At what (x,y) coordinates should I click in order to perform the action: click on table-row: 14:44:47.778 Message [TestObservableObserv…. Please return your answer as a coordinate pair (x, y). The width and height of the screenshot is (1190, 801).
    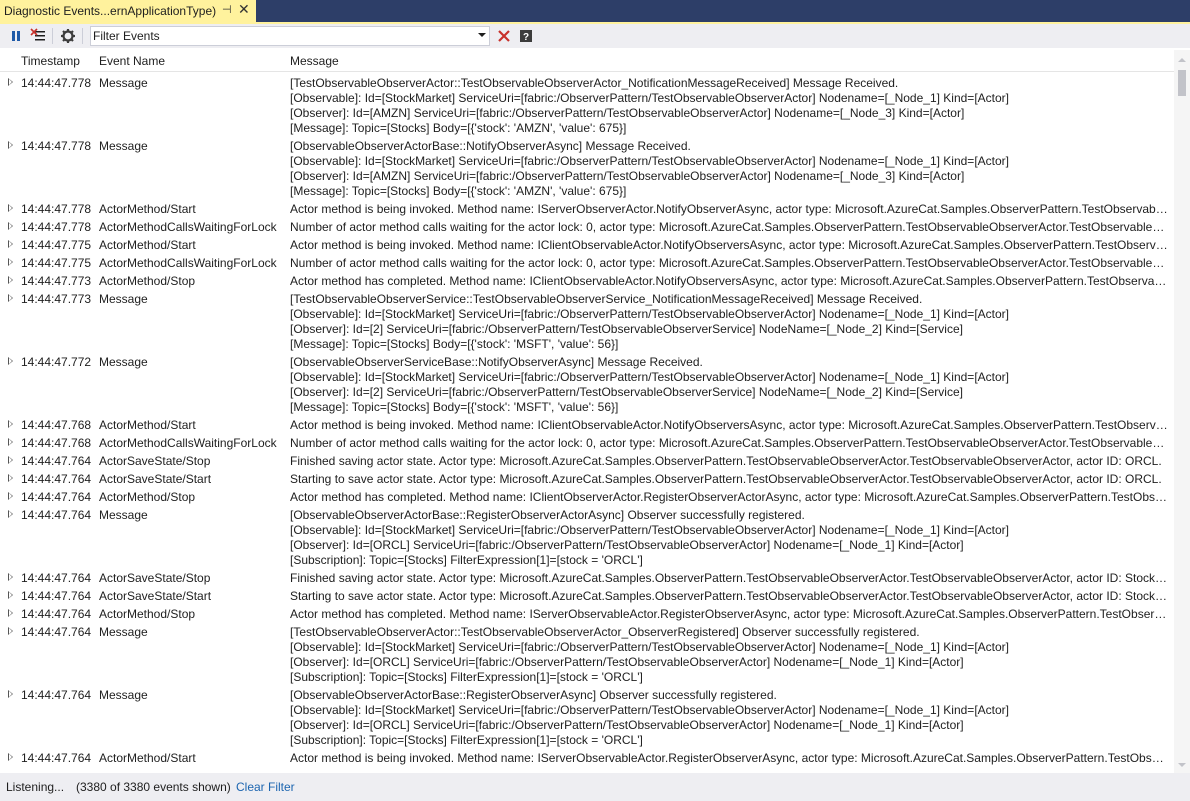
    Looking at the image, I should click on (587, 106).